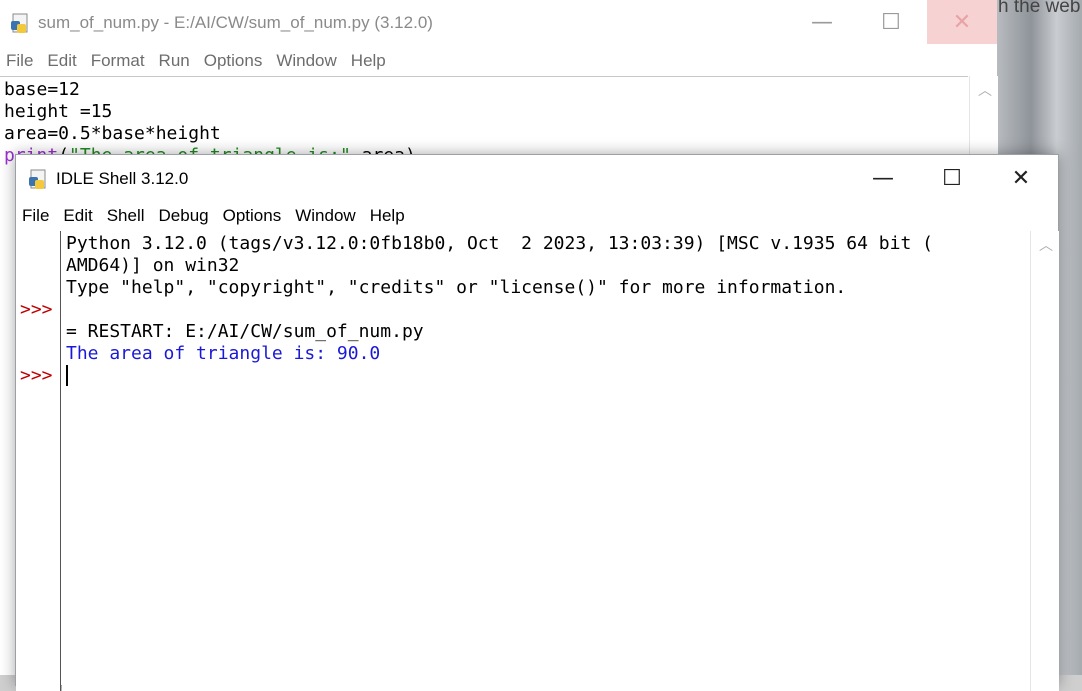 The image size is (1082, 691). I want to click on shell-menu-edit: Edit, so click(78, 216).